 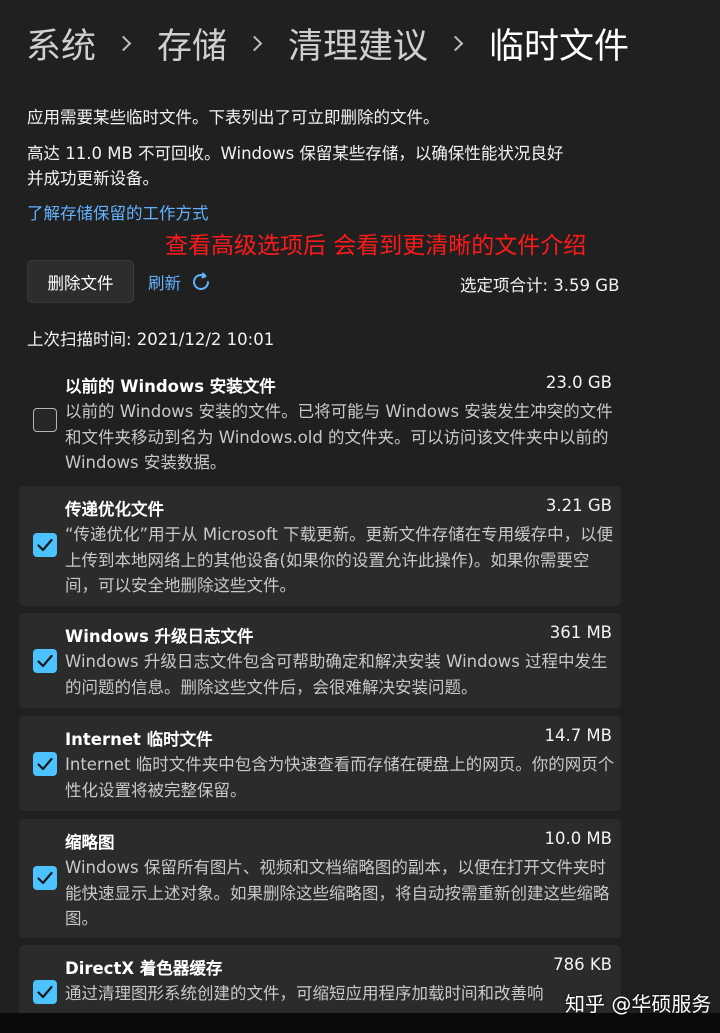 I want to click on item-size: 361 MB, so click(x=580, y=632).